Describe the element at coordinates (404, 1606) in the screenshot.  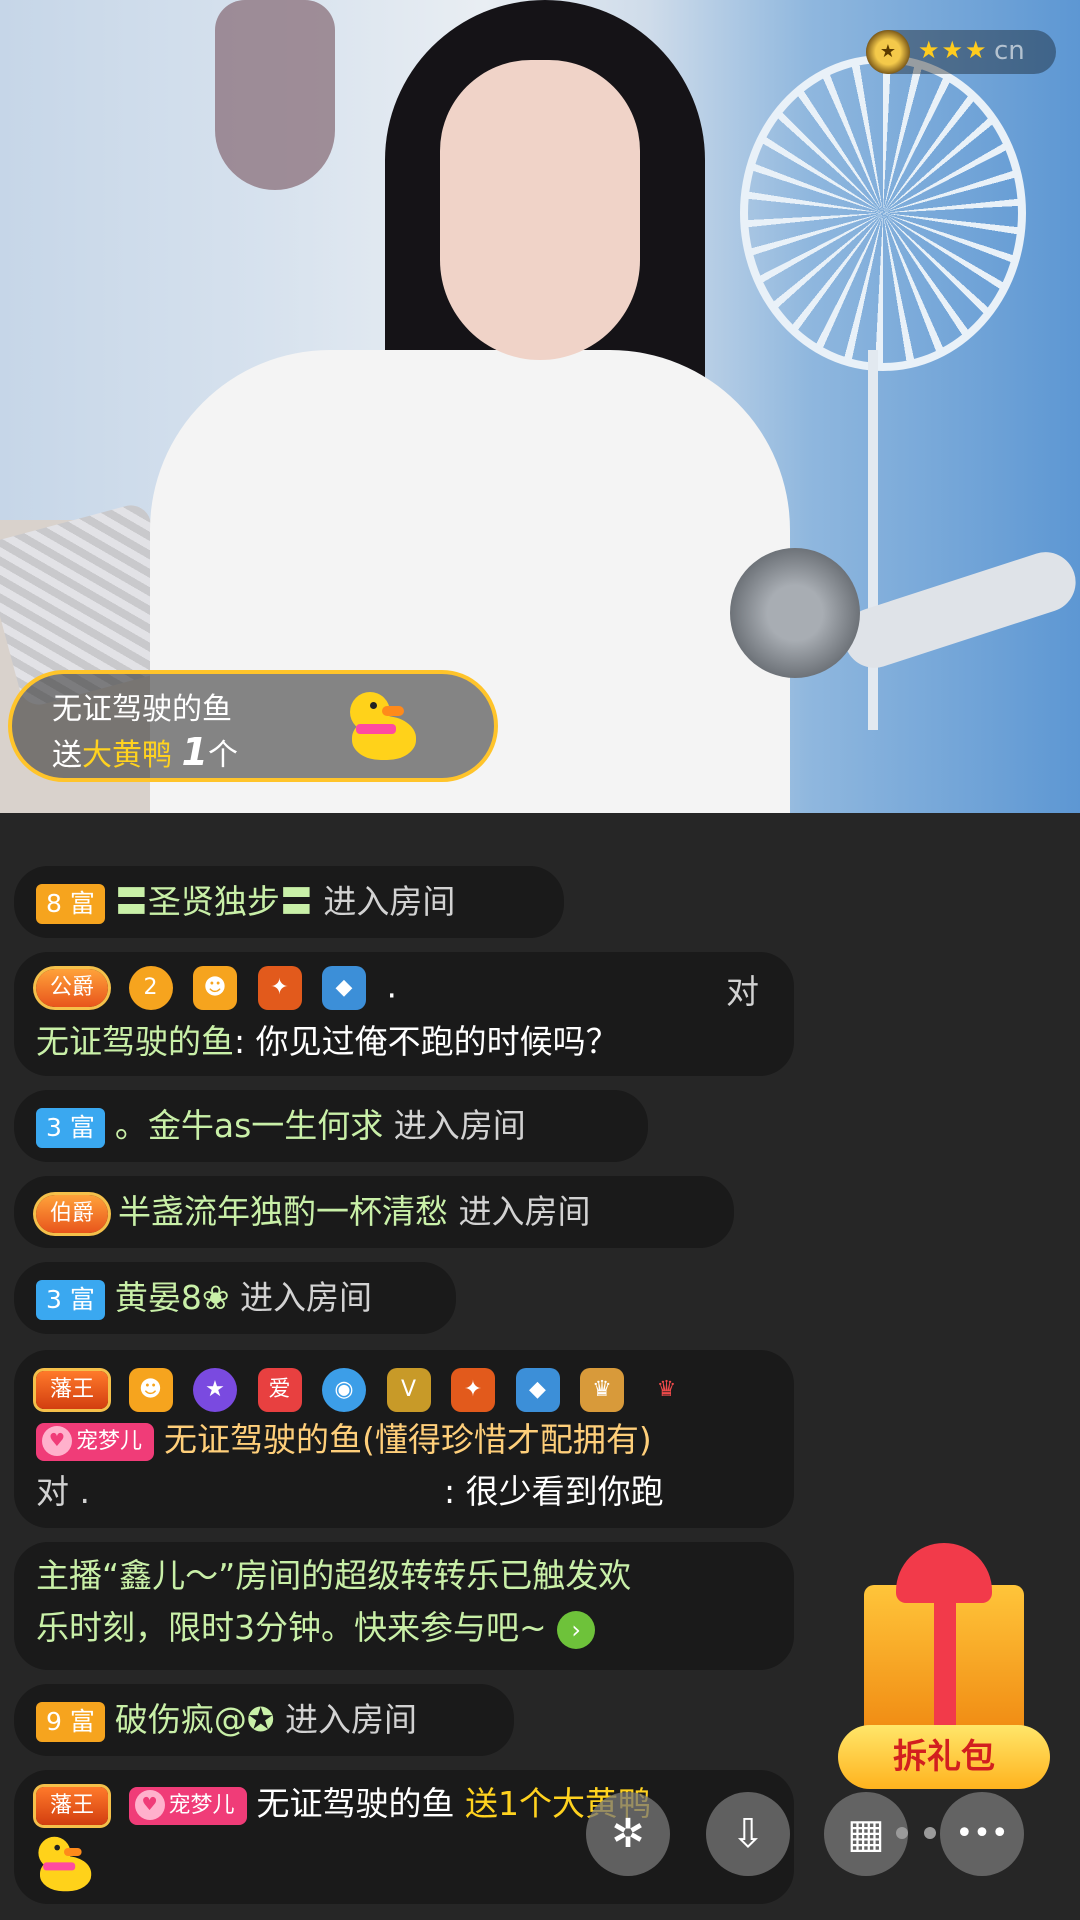
I see `system-message: 主播“鑫儿～”房间的超级转转乐已触发欢 乐时刻，限时3分钟。快来参与吧~ ›` at that location.